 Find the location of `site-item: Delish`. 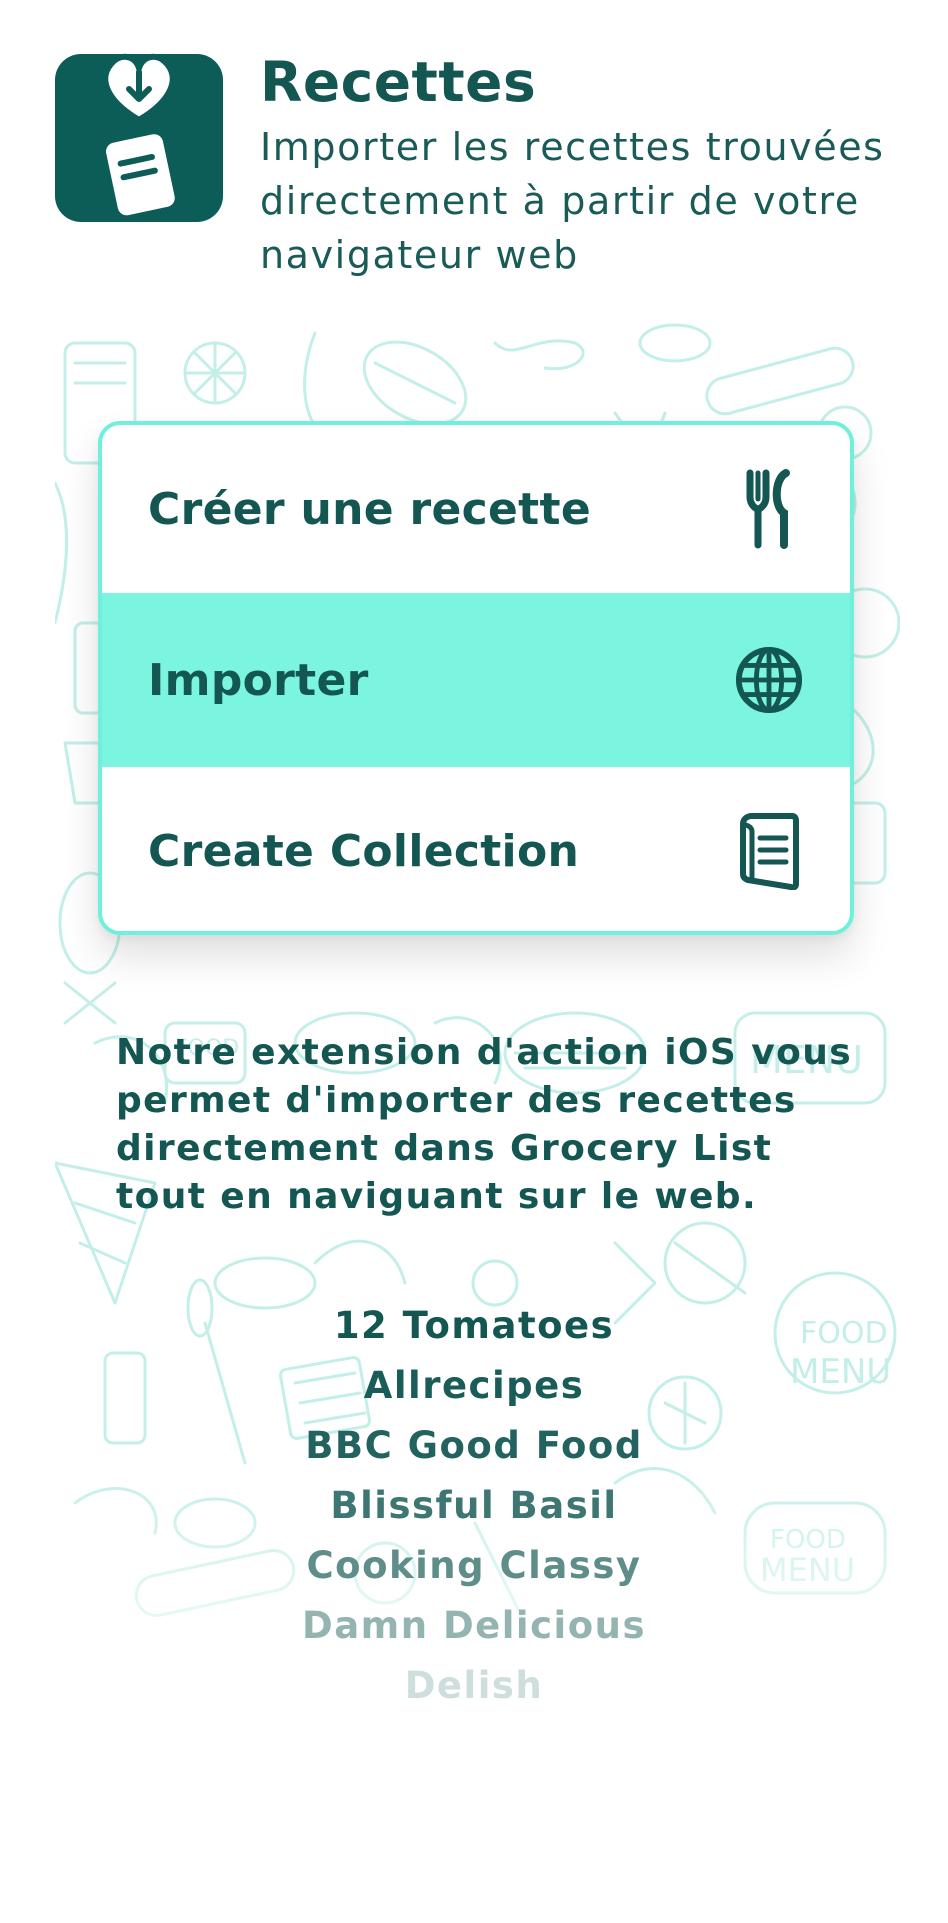

site-item: Delish is located at coordinates (474, 1685).